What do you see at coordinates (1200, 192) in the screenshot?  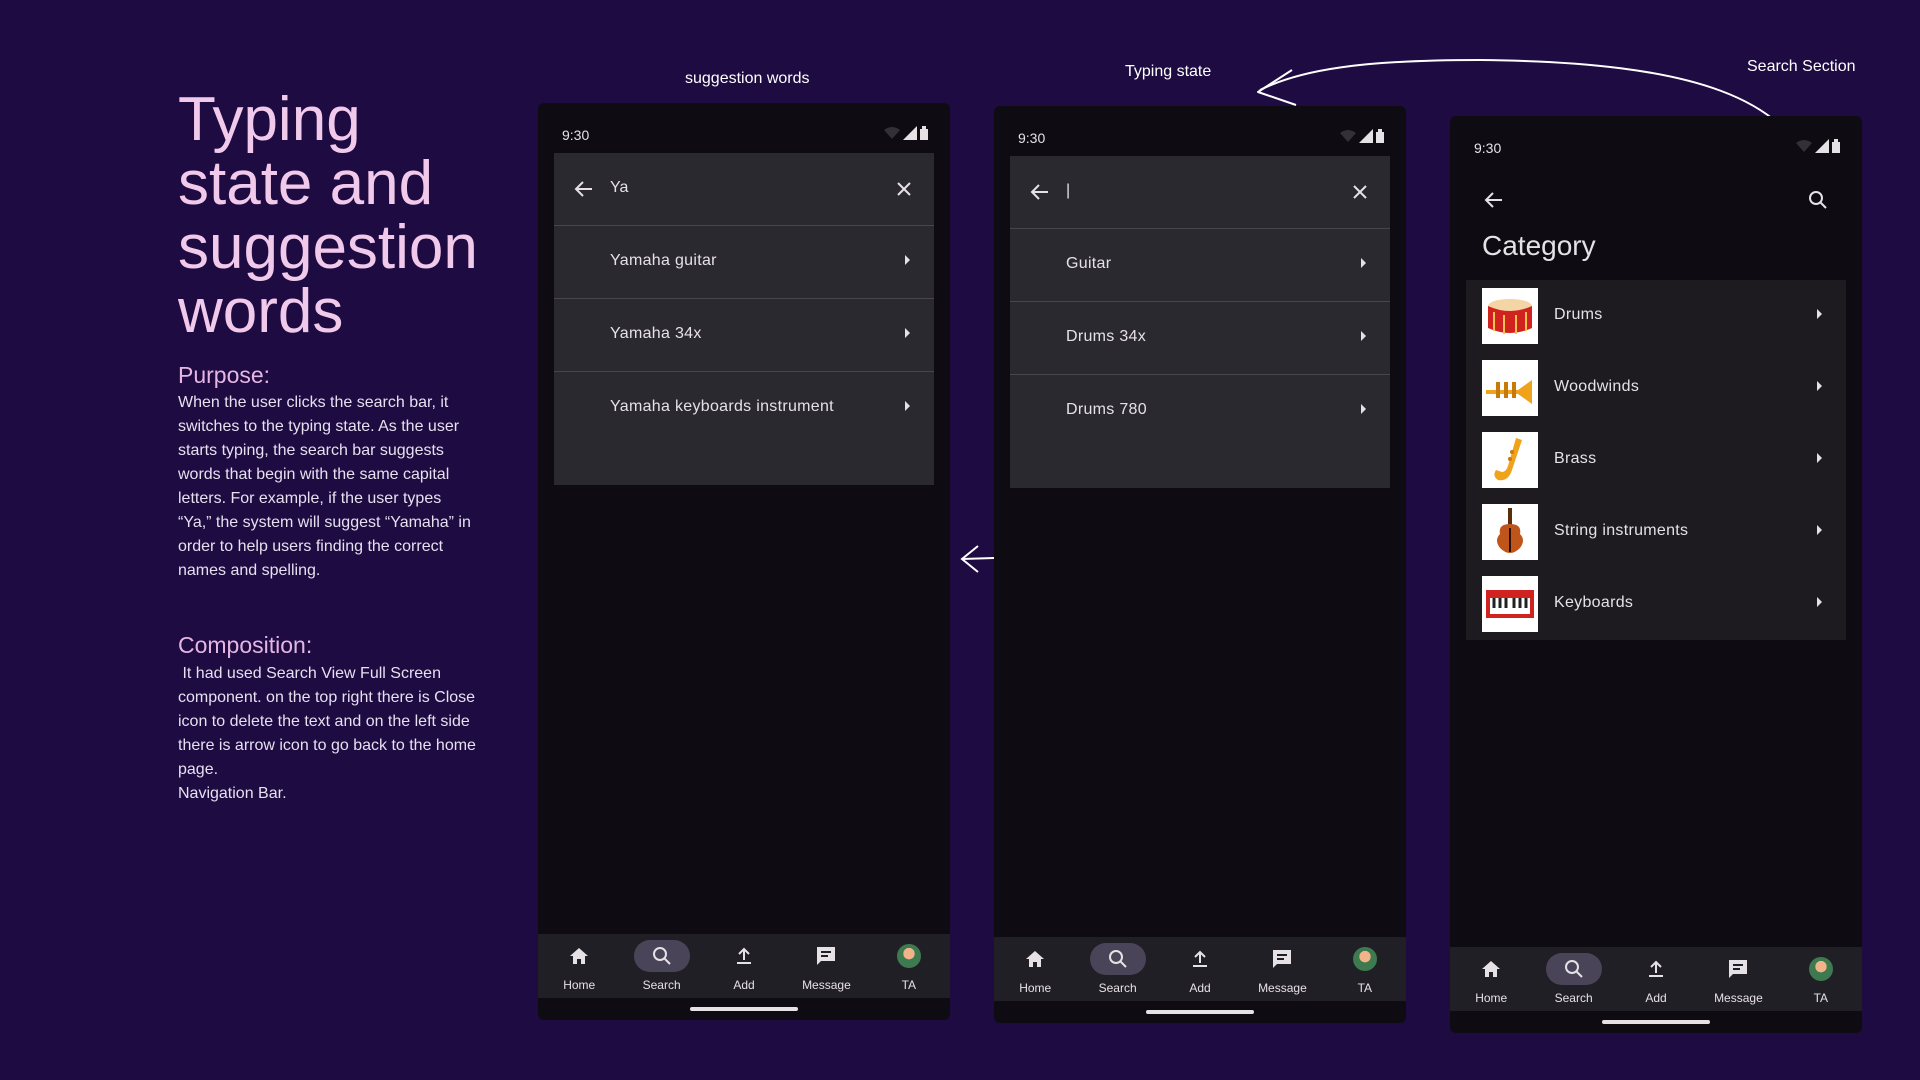 I see `search-bar: |` at bounding box center [1200, 192].